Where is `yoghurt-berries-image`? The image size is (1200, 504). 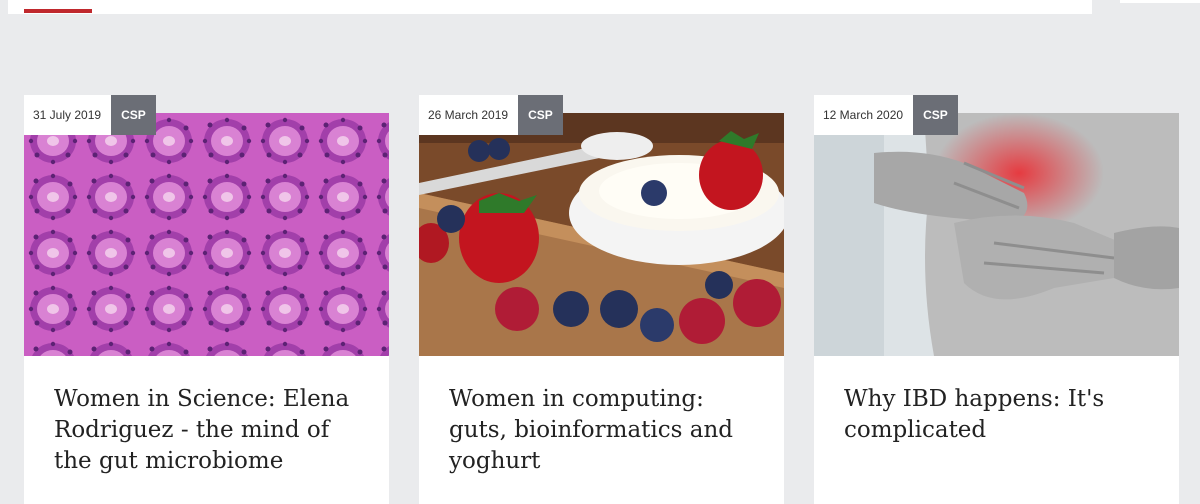 yoghurt-berries-image is located at coordinates (601, 234).